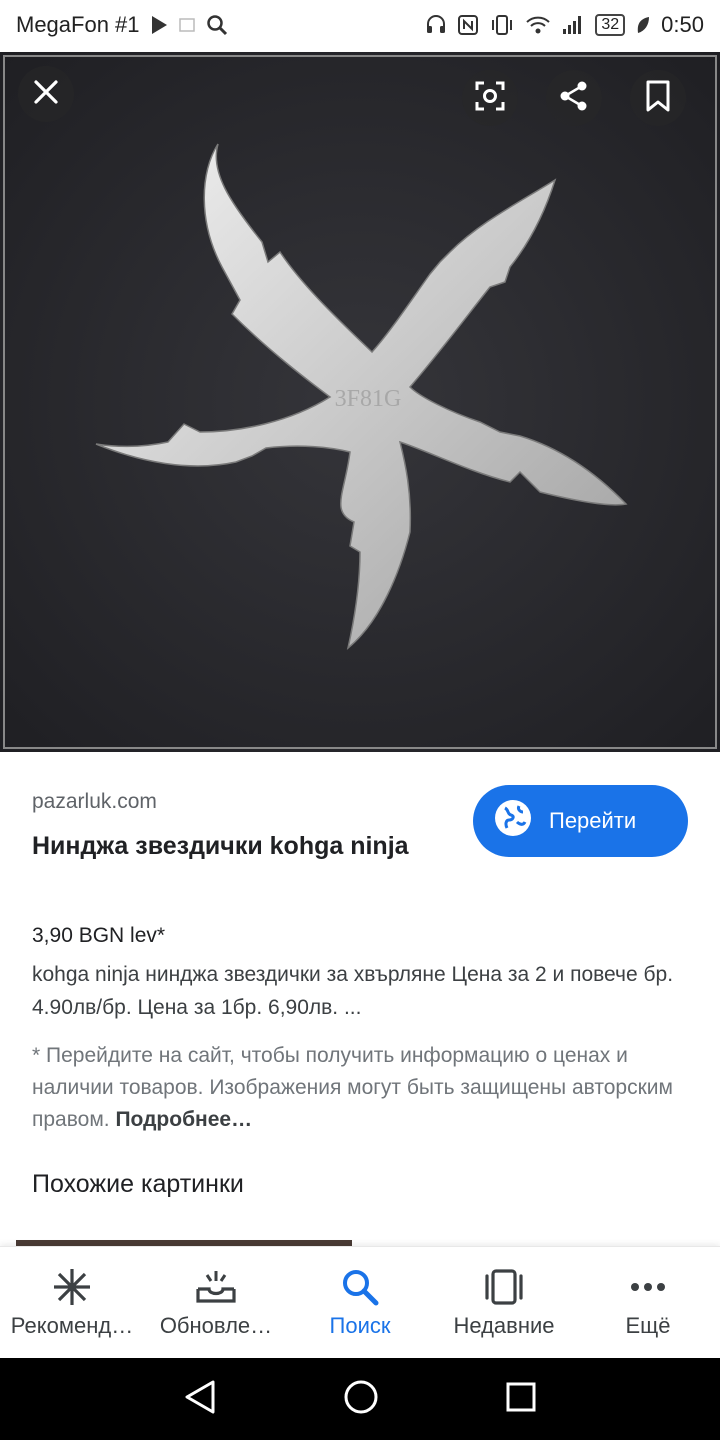  I want to click on leaf-icon, so click(643, 25).